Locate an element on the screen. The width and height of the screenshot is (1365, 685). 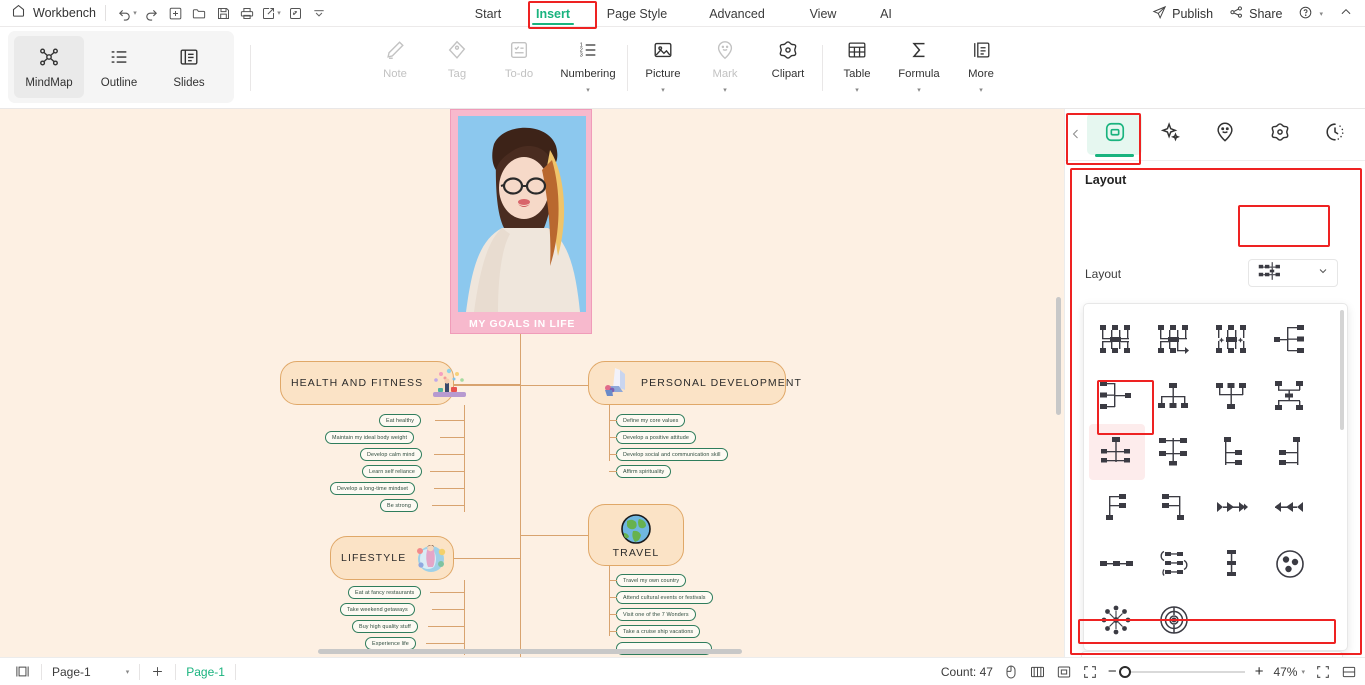
print-icon is located at coordinates (247, 13).